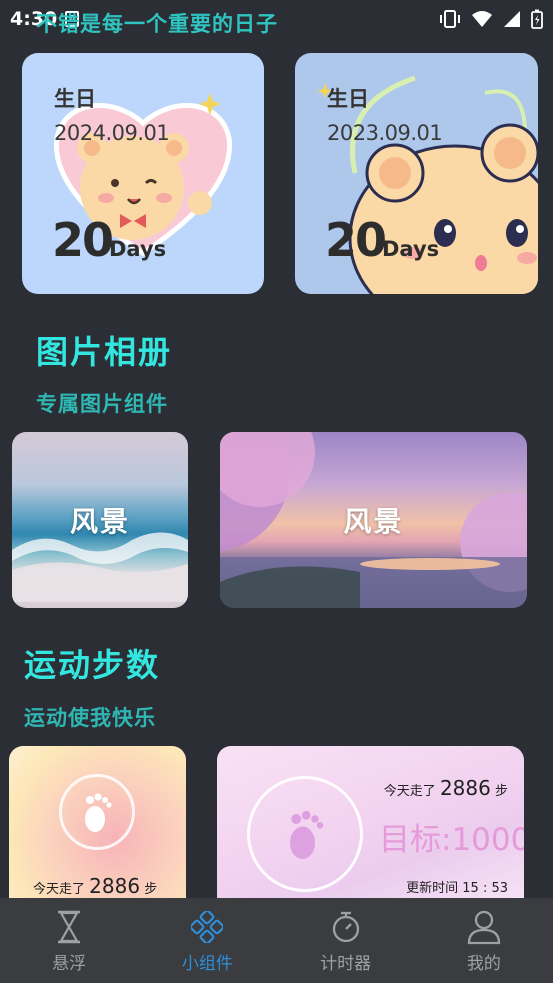 The height and width of the screenshot is (983, 553). What do you see at coordinates (346, 964) in the screenshot?
I see `nav-label: 计时器` at bounding box center [346, 964].